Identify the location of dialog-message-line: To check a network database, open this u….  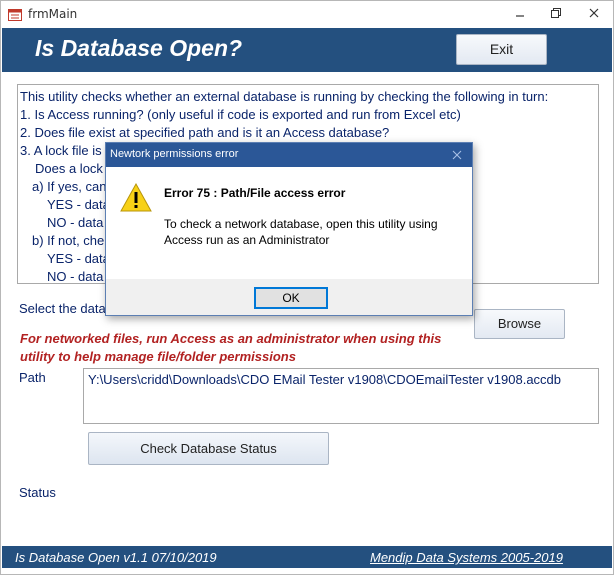
(301, 224).